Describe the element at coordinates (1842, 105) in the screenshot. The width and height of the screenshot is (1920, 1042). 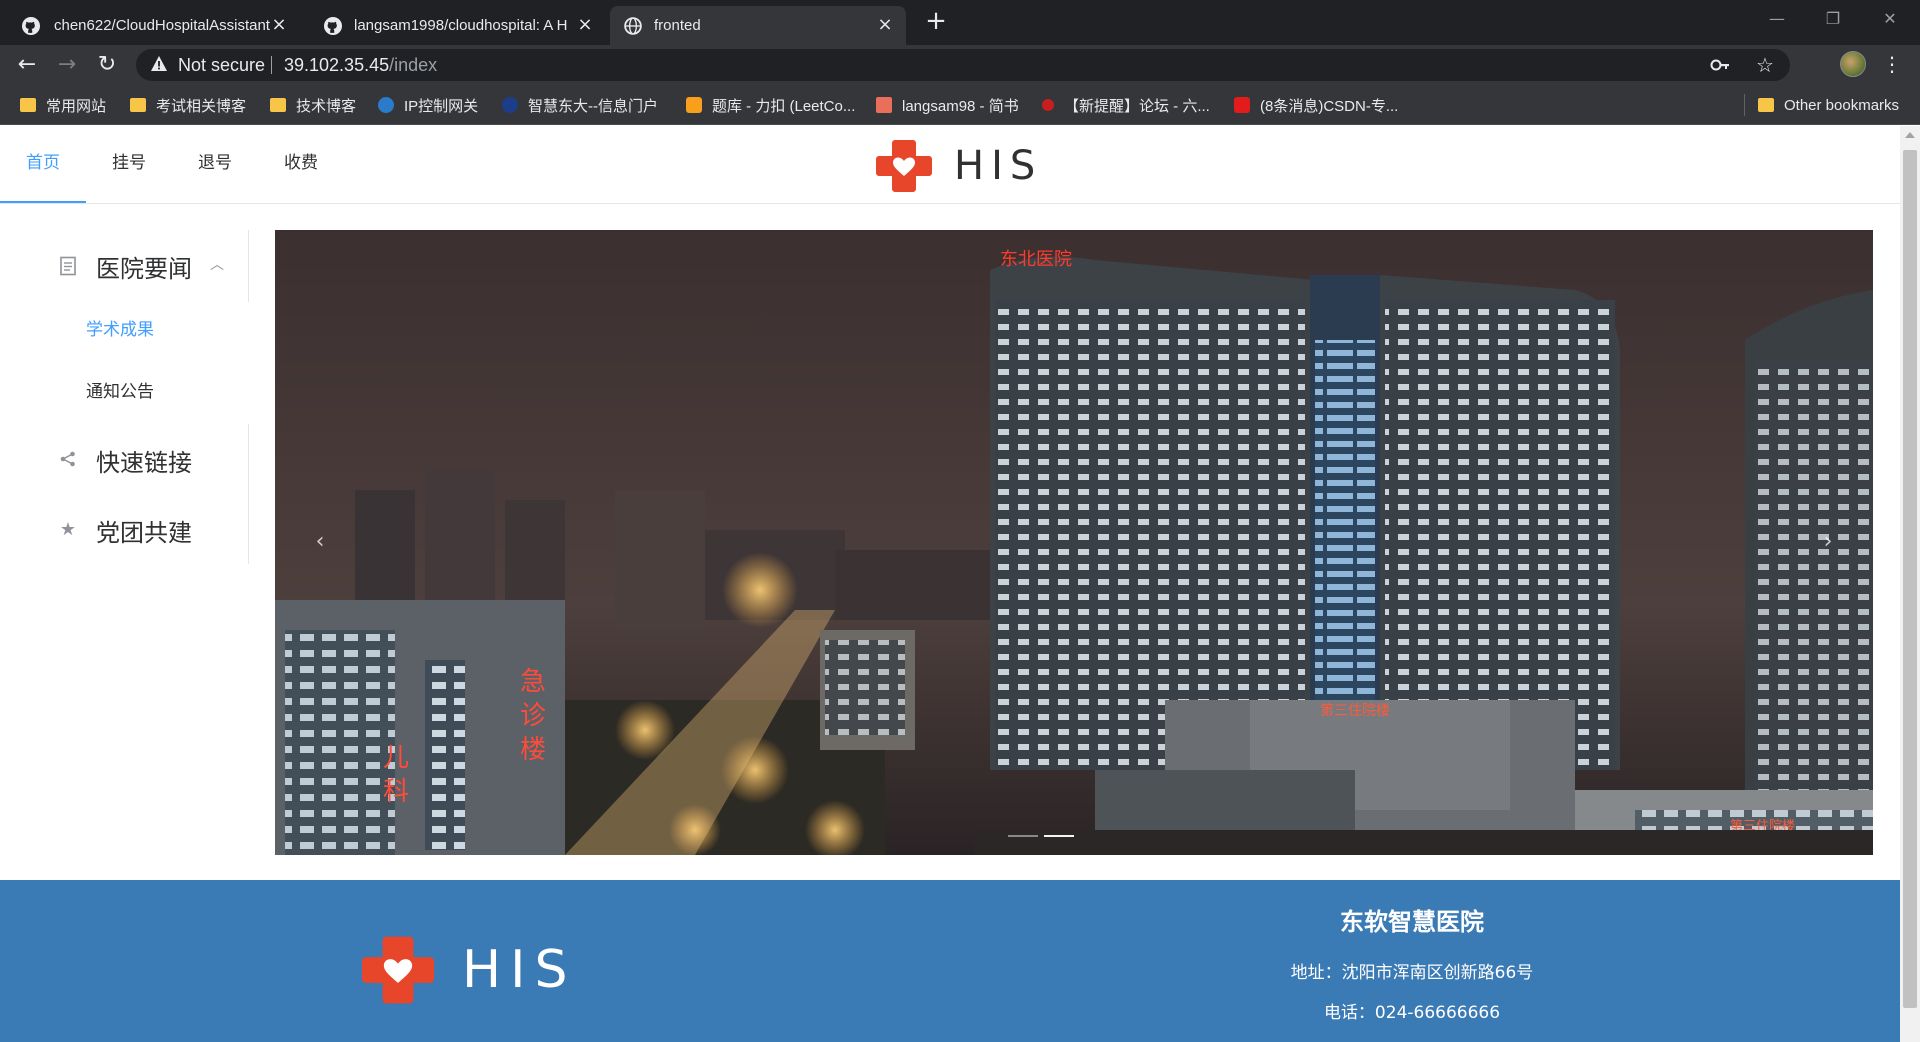
I see `bookmark-label: Other bookmarks` at that location.